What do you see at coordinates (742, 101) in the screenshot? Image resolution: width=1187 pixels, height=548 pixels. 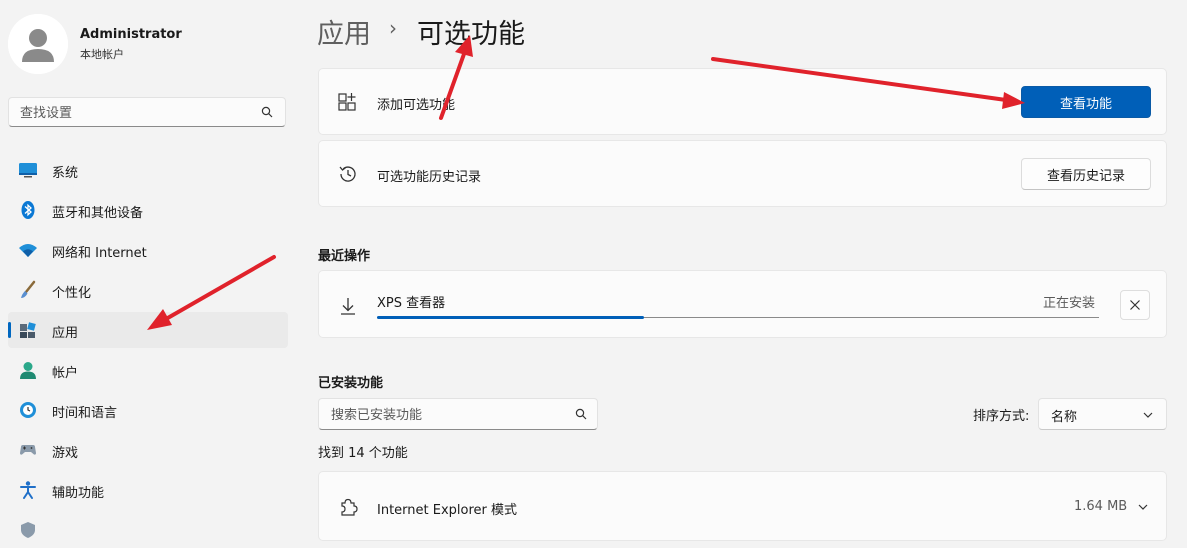 I see `add-feature-card: 添加可选功能 查看功能` at bounding box center [742, 101].